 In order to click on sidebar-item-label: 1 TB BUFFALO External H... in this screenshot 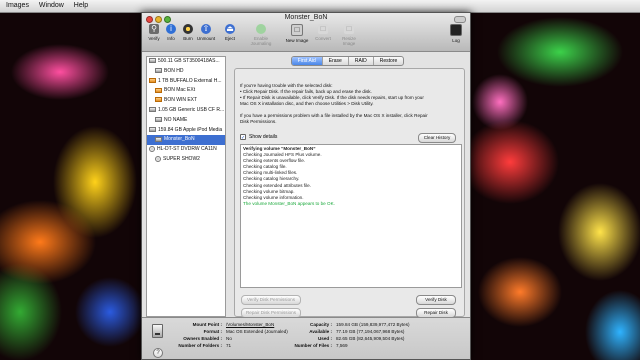, I will do `click(190, 80)`.